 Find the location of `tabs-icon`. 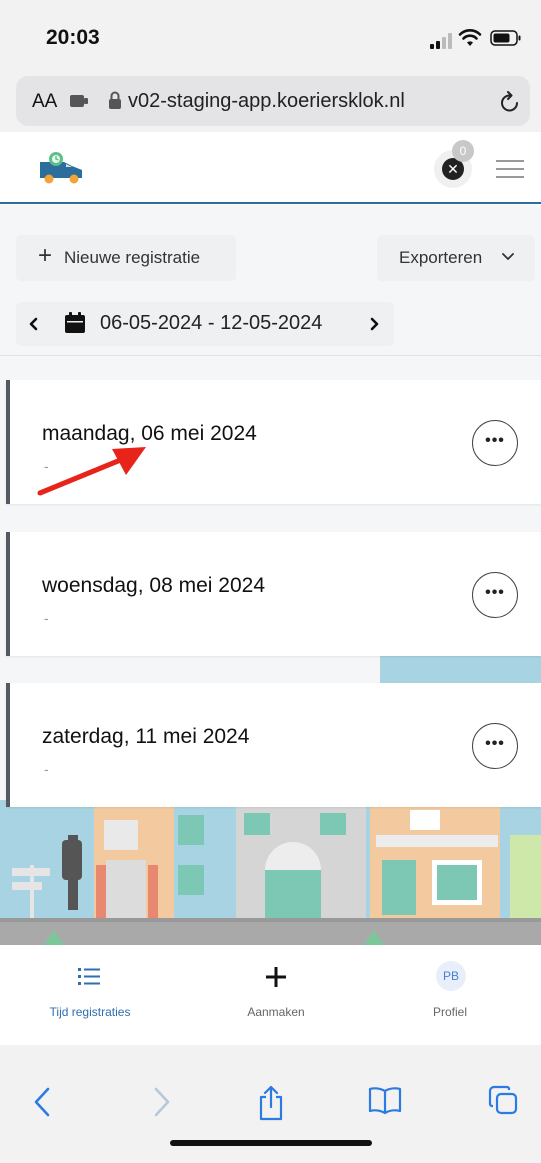

tabs-icon is located at coordinates (503, 1100).